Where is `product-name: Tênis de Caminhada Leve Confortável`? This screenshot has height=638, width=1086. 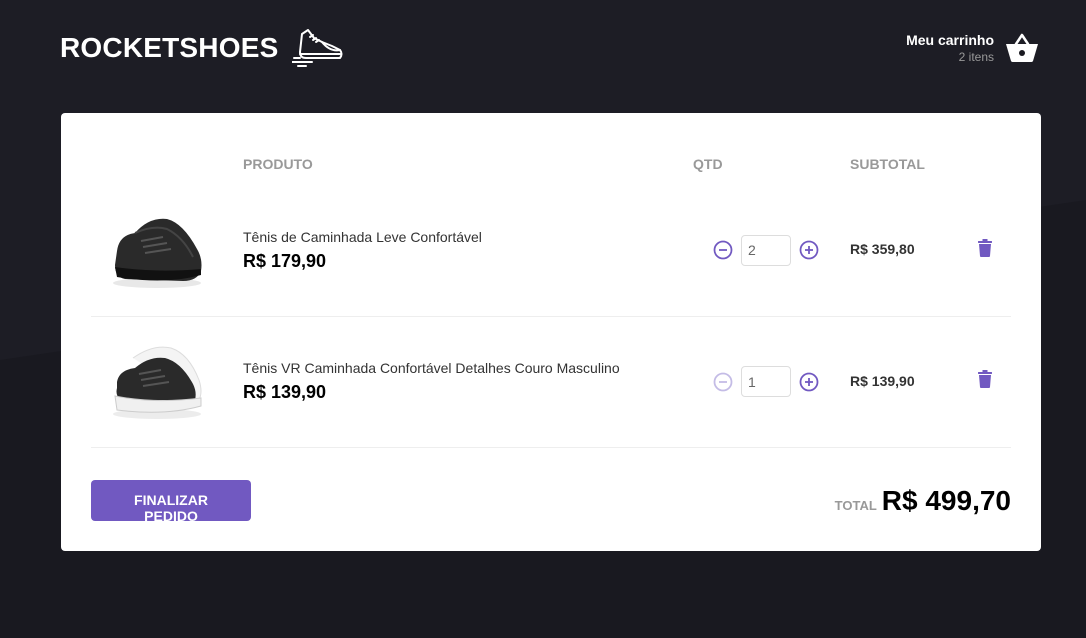
product-name: Tênis de Caminhada Leve Confortável is located at coordinates (362, 236).